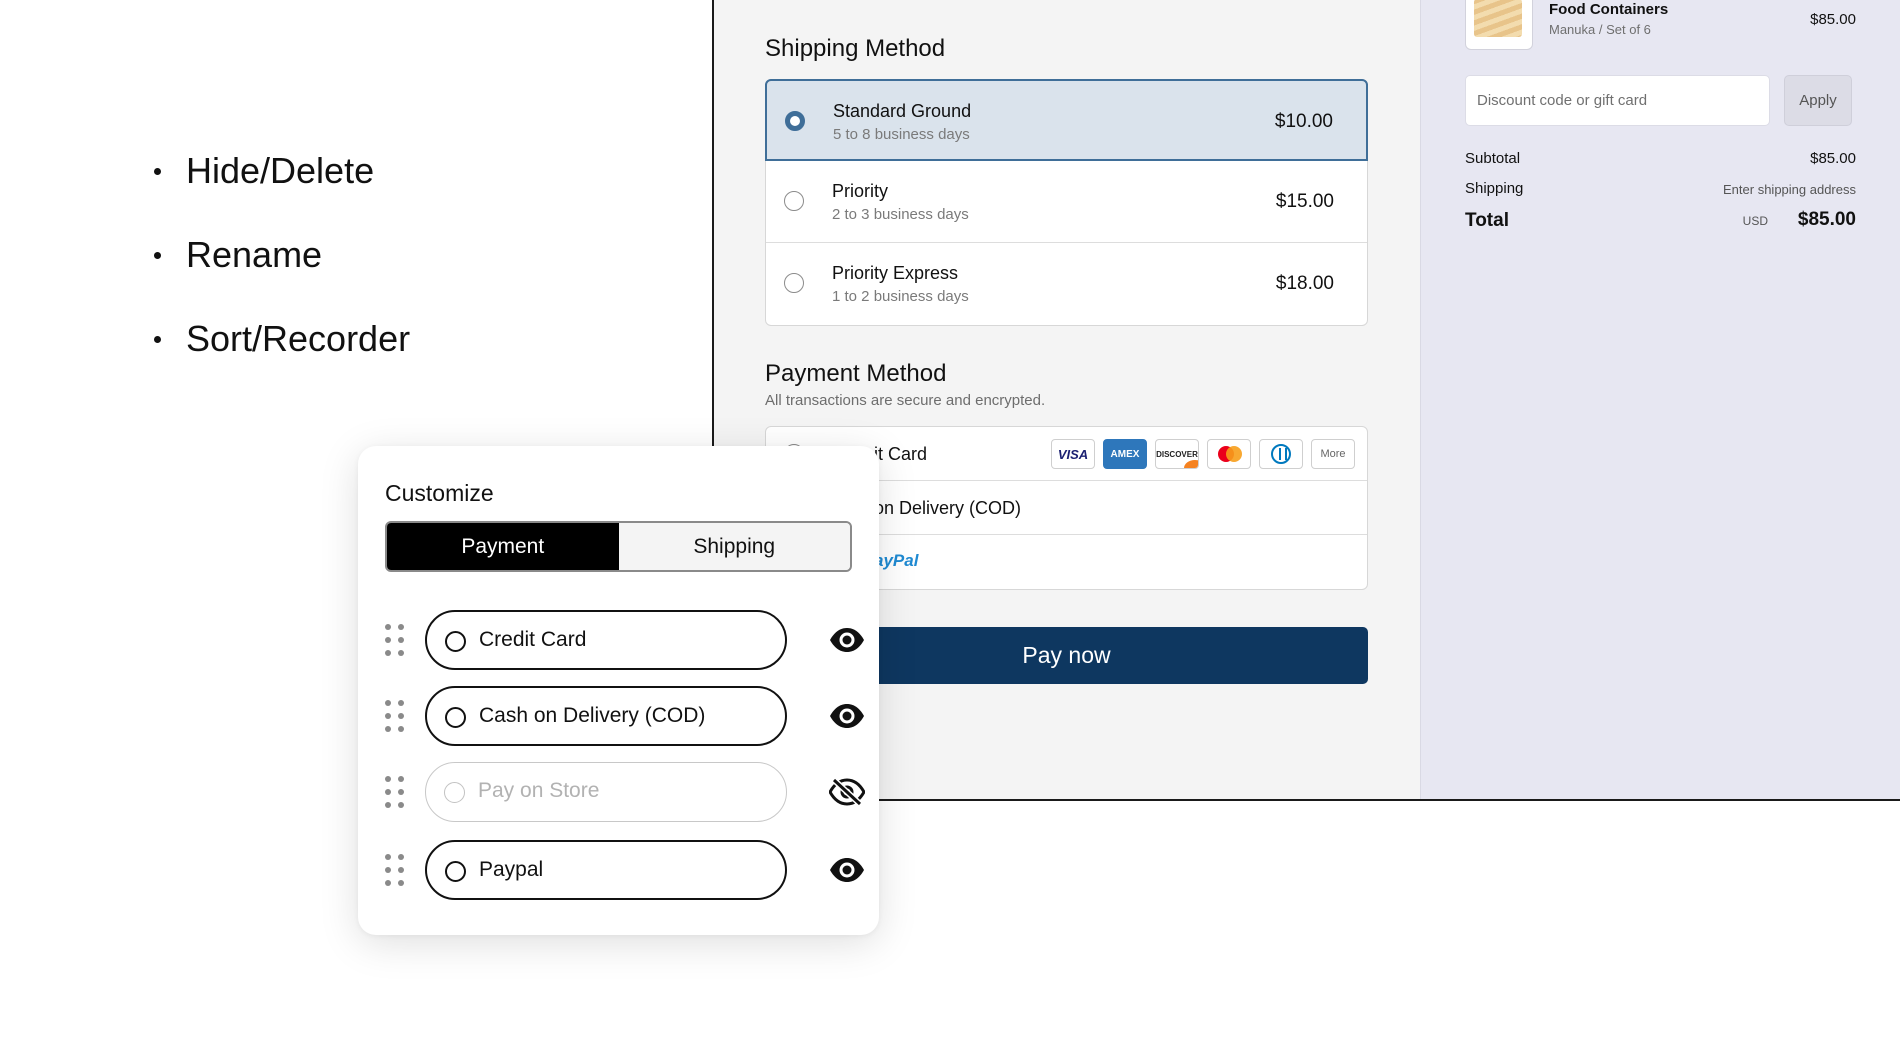  Describe the element at coordinates (280, 171) in the screenshot. I see `feature-item: Hide/Delete` at that location.